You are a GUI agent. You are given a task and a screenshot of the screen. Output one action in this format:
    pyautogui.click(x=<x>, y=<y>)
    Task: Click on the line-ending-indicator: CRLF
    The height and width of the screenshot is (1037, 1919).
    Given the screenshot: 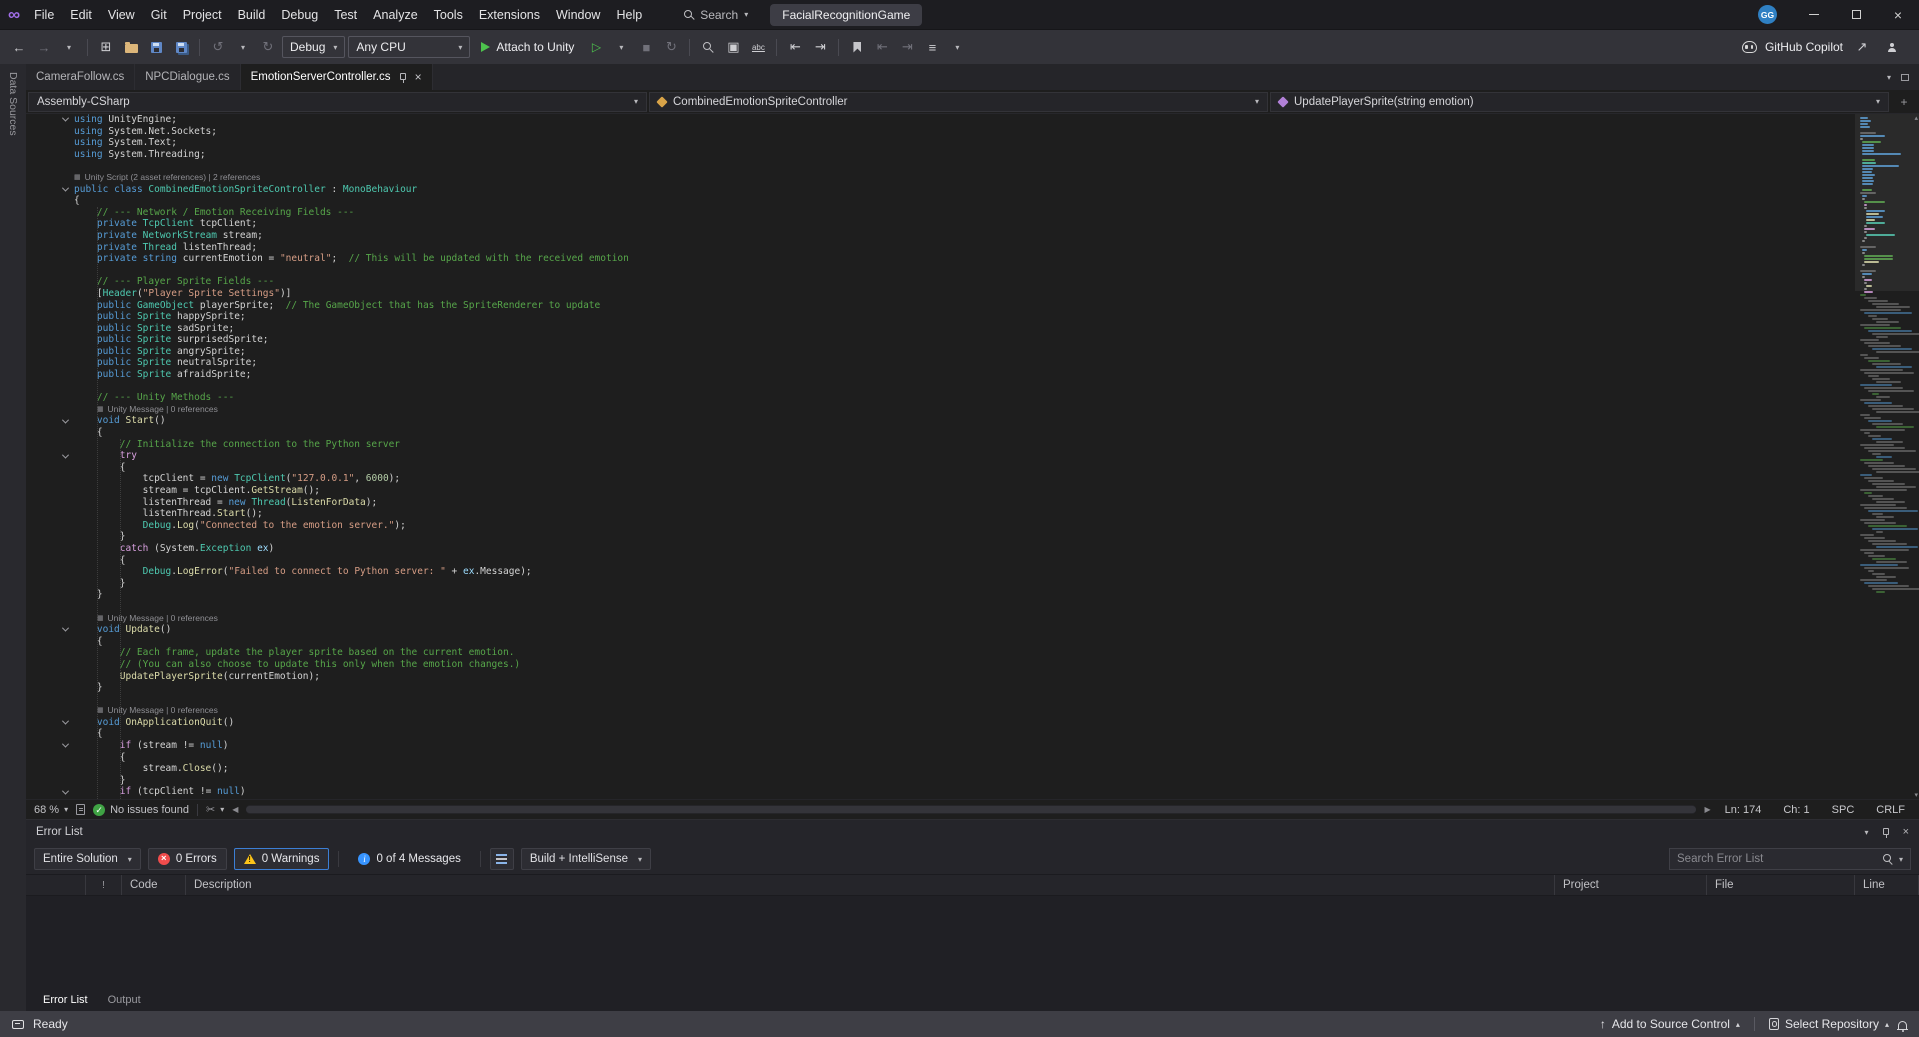 What is the action you would take?
    pyautogui.click(x=1890, y=810)
    